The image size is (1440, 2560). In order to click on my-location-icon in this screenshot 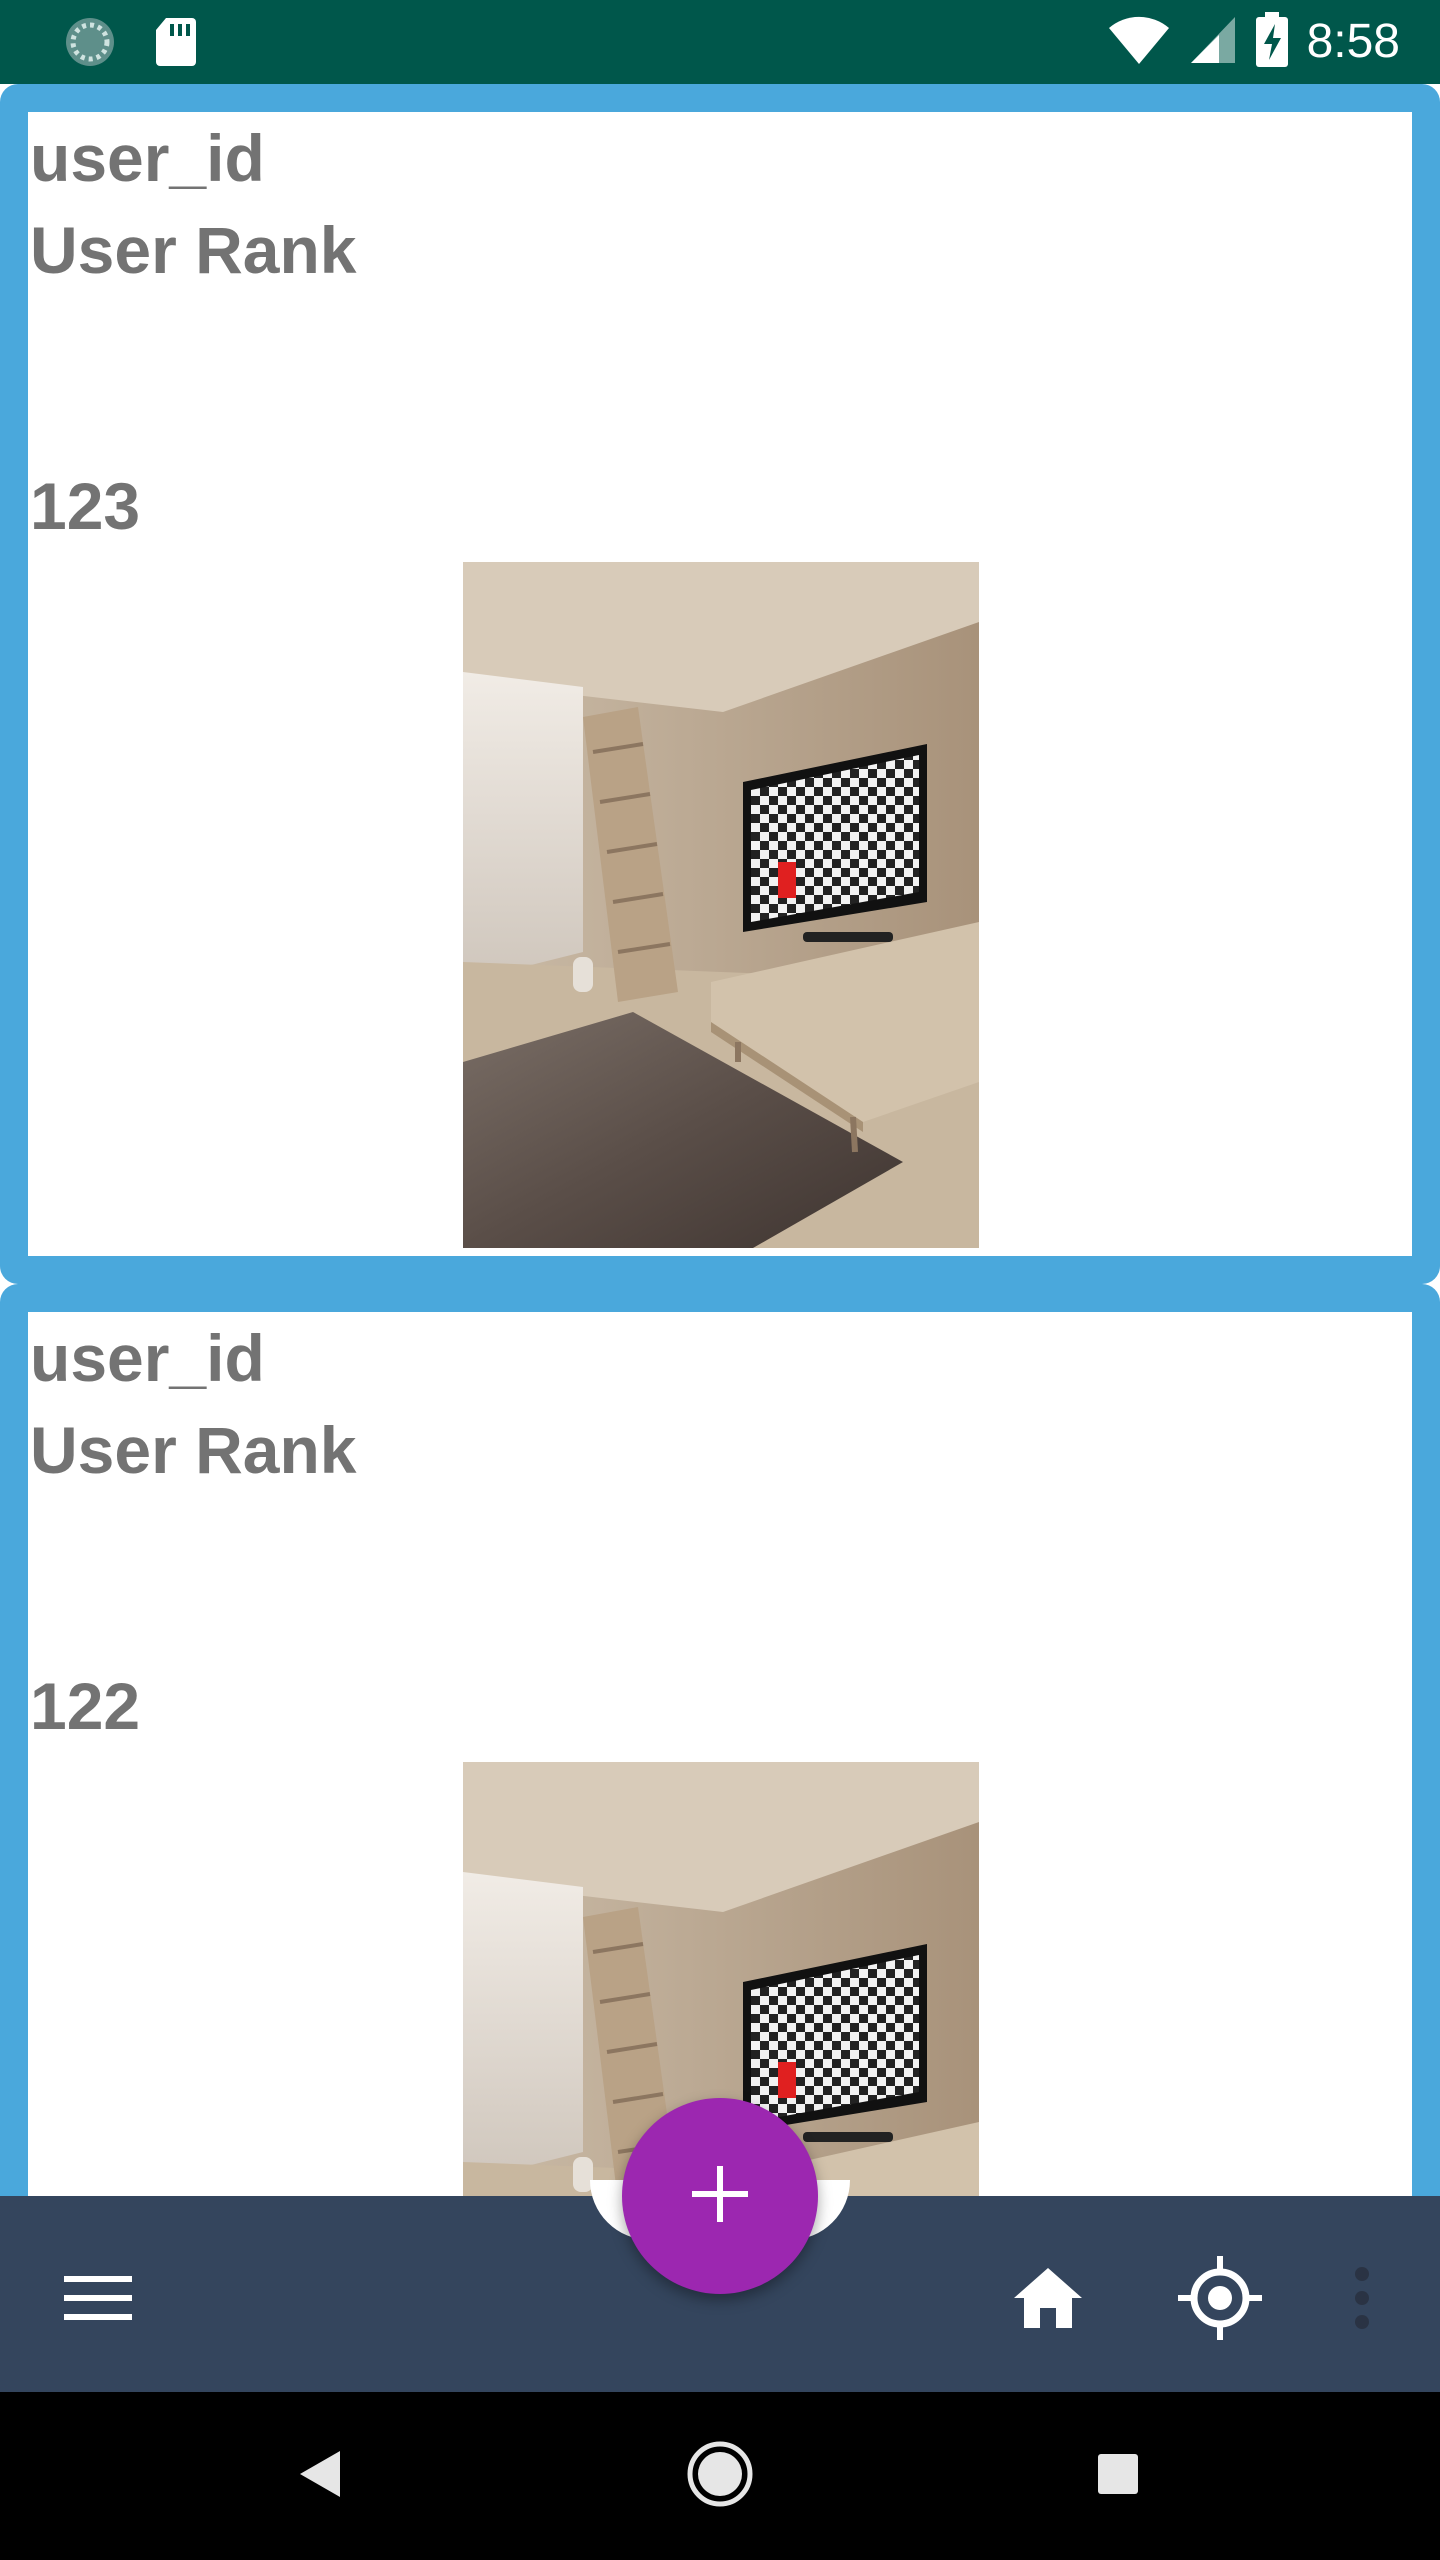, I will do `click(1220, 2300)`.